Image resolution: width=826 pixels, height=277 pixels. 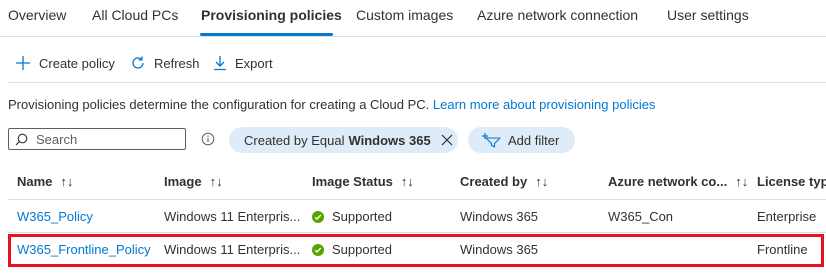 I want to click on column-header-image: Image ↑↓, so click(x=193, y=181).